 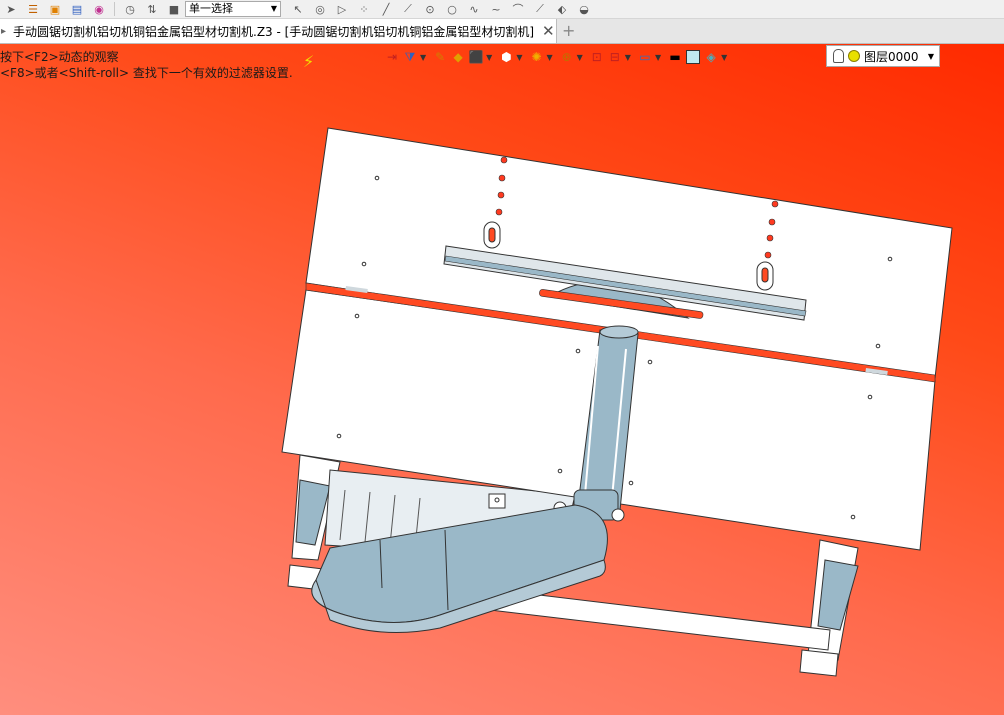 I want to click on exit-icon: ⇥, so click(x=392, y=57).